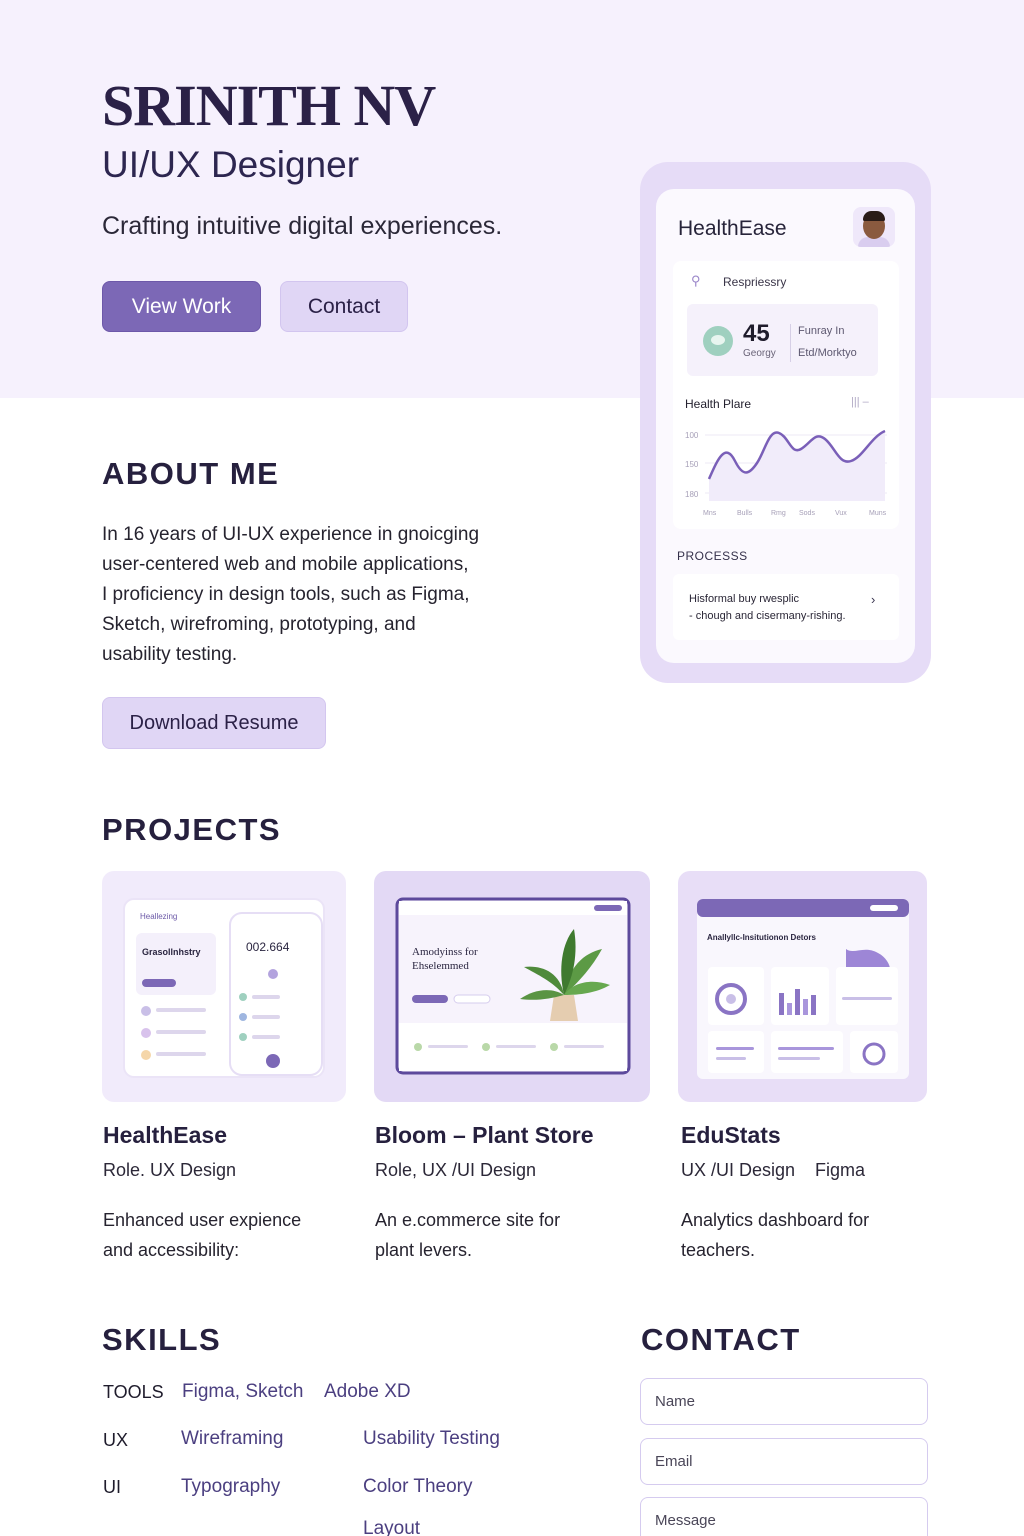 This screenshot has width=1024, height=1536. Describe the element at coordinates (718, 341) in the screenshot. I see `heart-icon` at that location.